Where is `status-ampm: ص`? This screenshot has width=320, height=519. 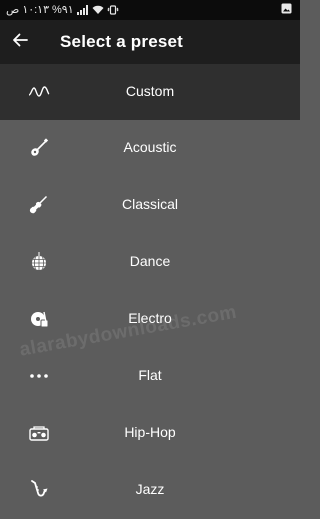 status-ampm: ص is located at coordinates (13, 10).